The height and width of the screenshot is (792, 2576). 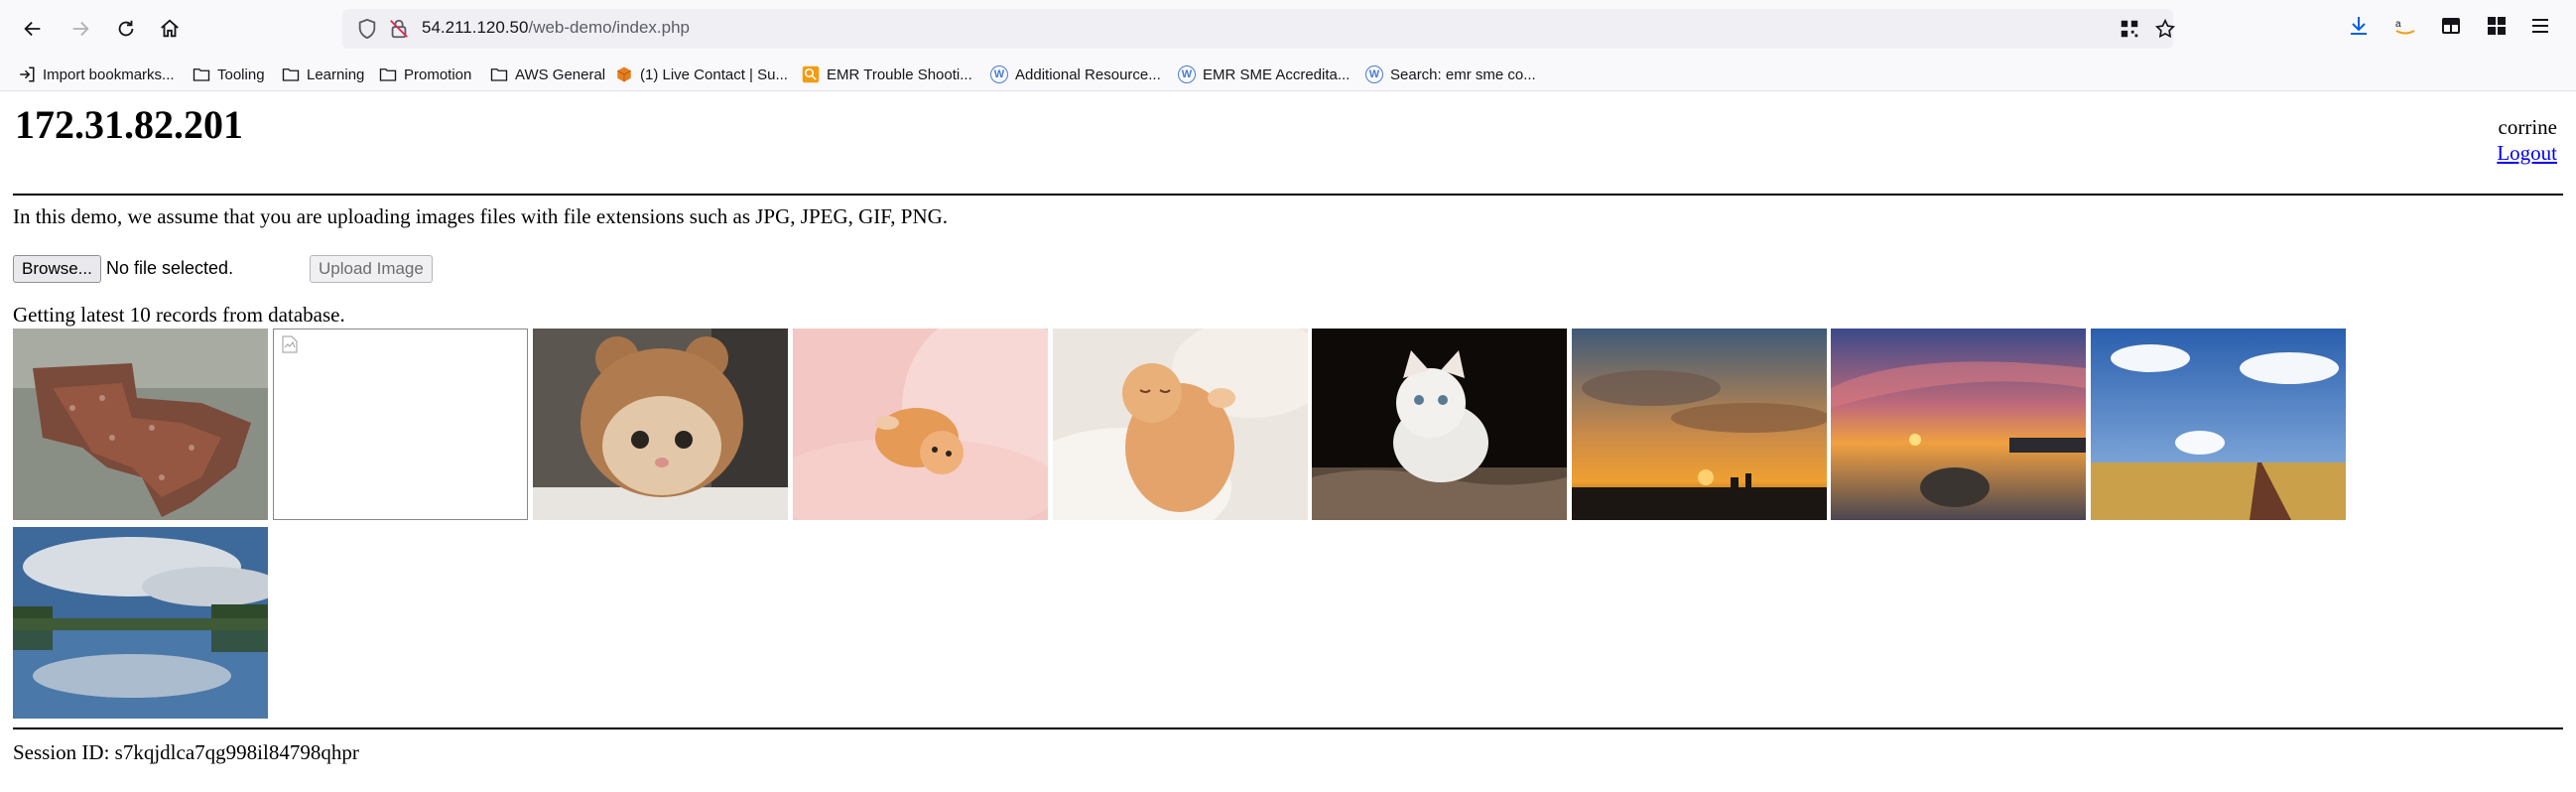 I want to click on gallery-image-lake-reflection, so click(x=141, y=623).